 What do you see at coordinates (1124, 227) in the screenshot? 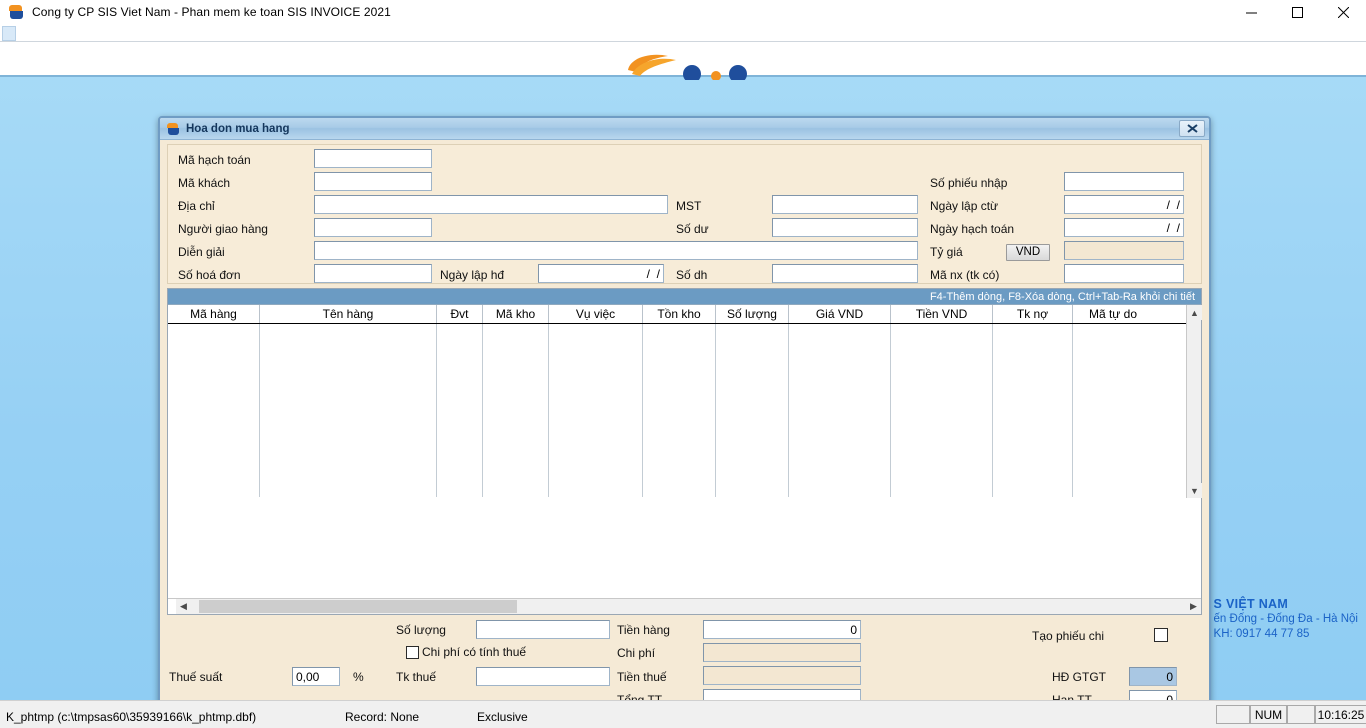
I see `input-ngay-hach-toan` at bounding box center [1124, 227].